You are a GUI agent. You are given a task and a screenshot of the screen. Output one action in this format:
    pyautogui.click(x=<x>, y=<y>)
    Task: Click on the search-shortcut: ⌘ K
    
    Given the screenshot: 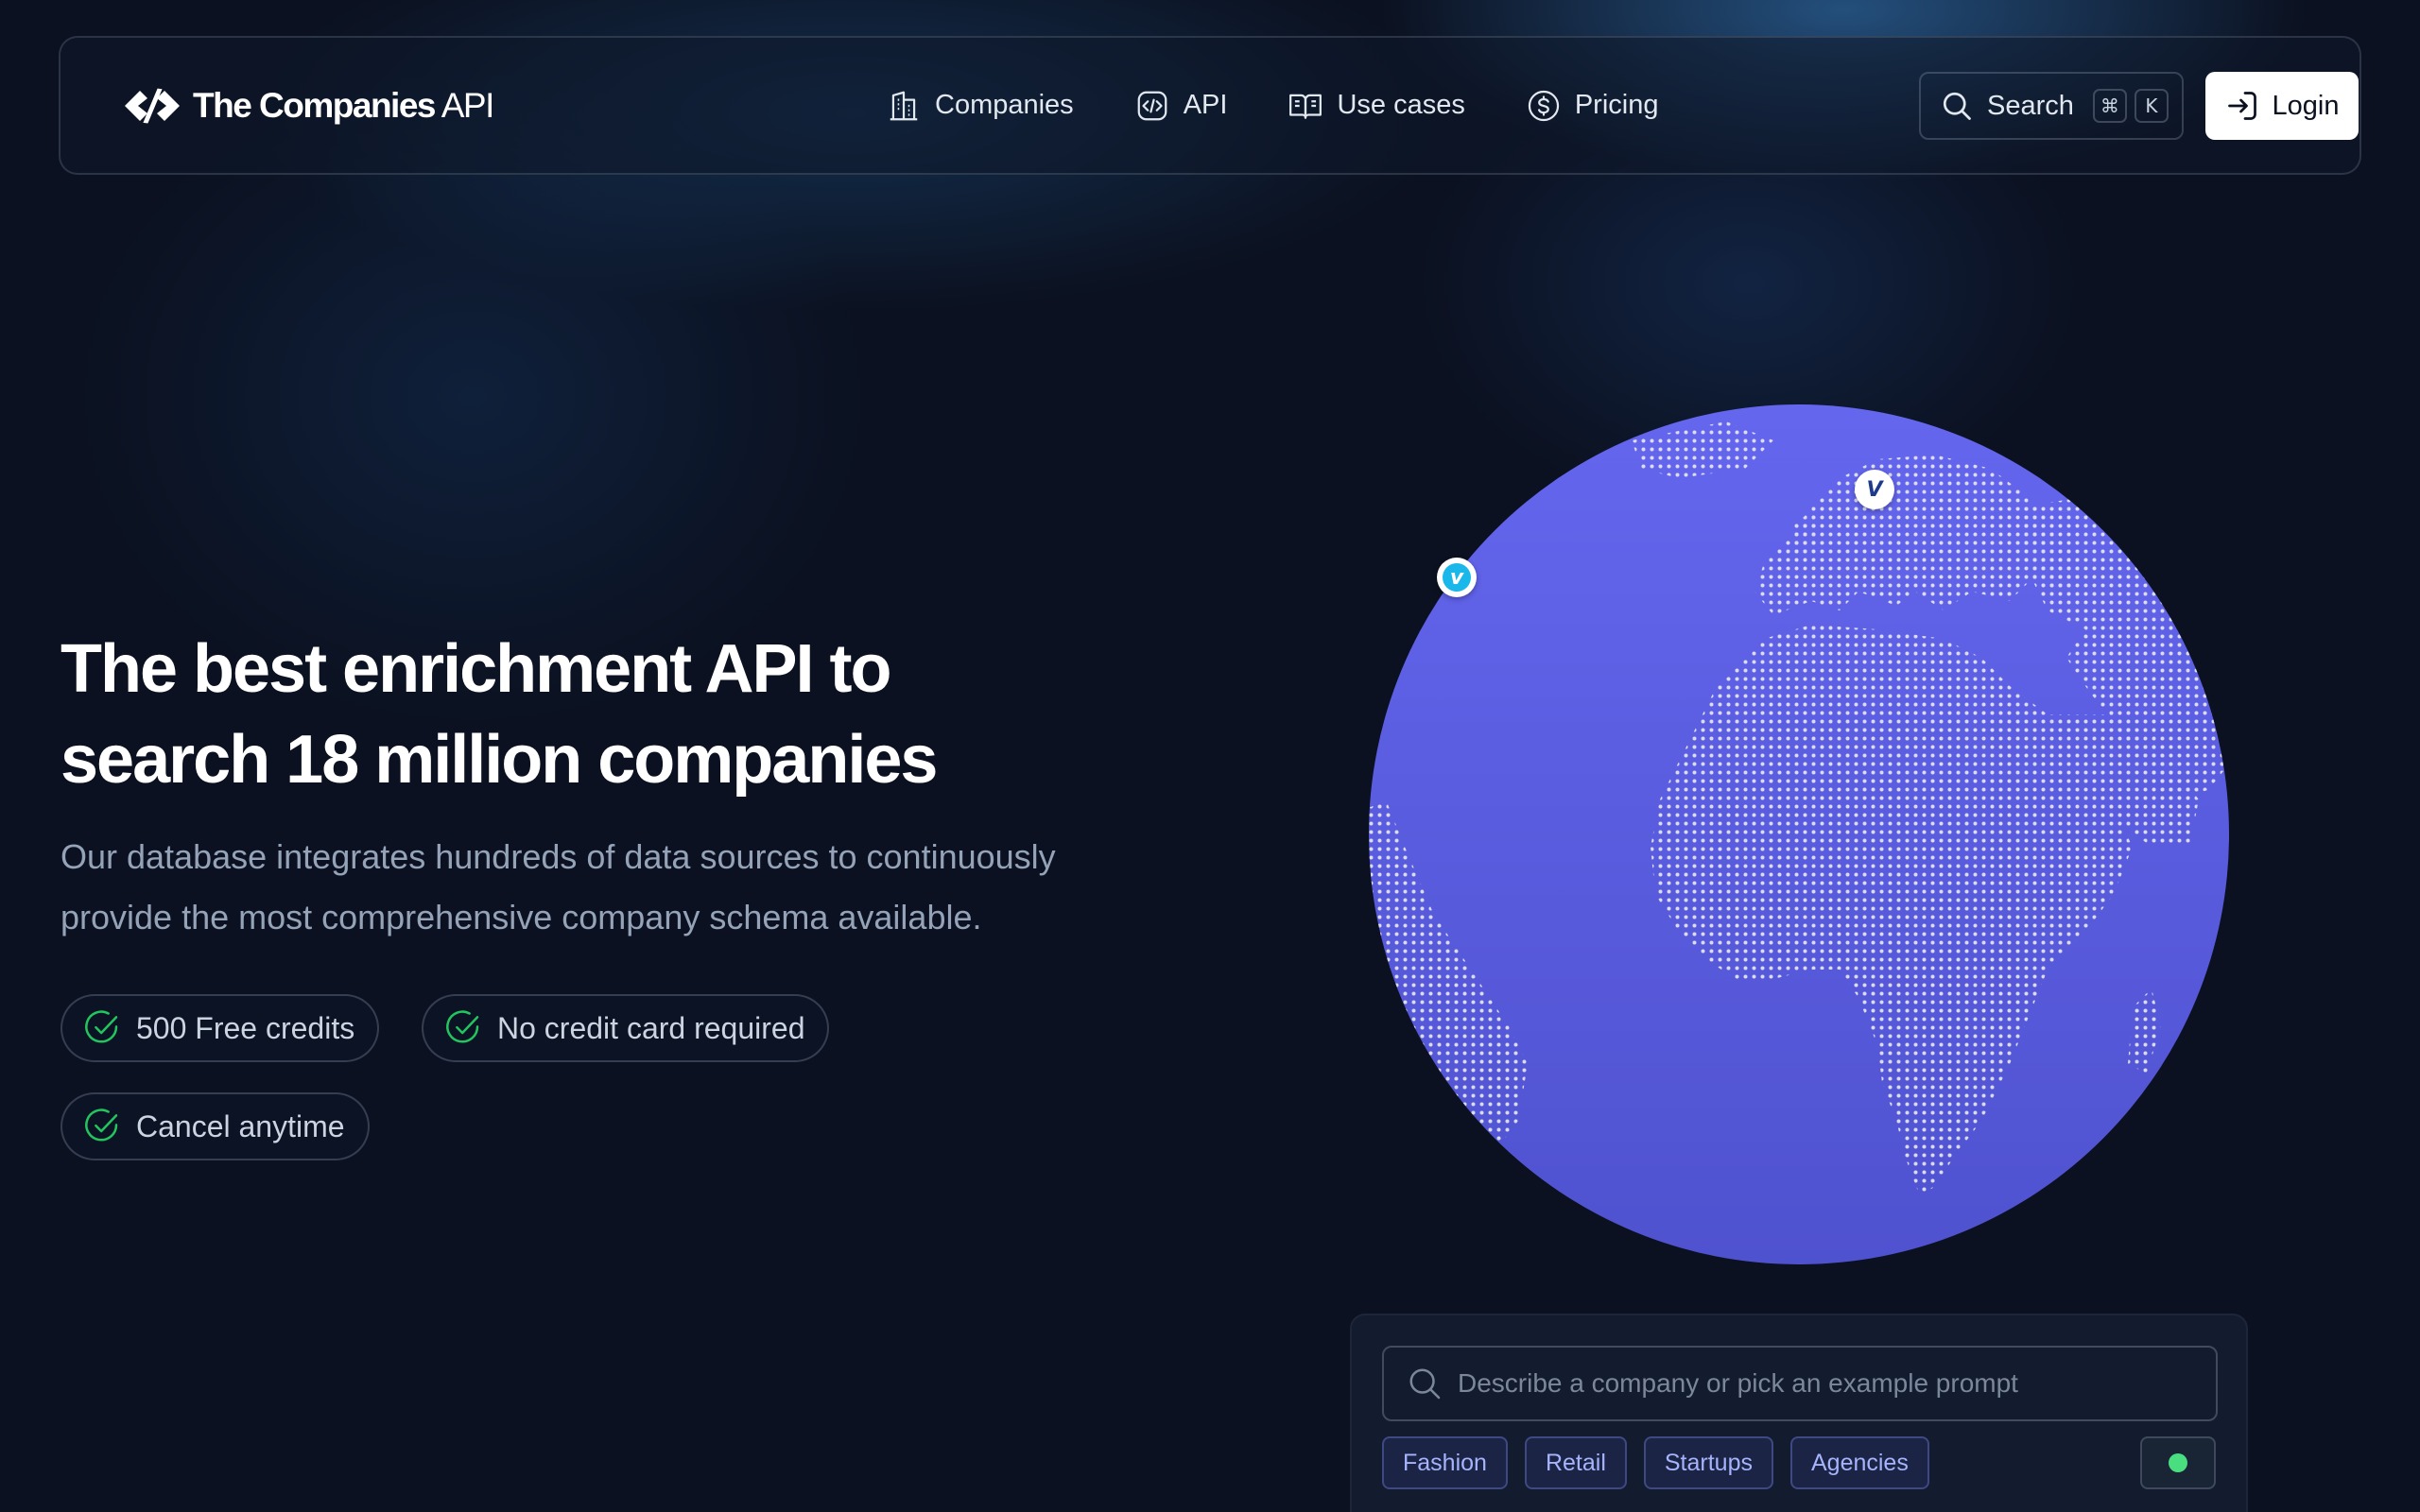 What is the action you would take?
    pyautogui.click(x=2131, y=106)
    